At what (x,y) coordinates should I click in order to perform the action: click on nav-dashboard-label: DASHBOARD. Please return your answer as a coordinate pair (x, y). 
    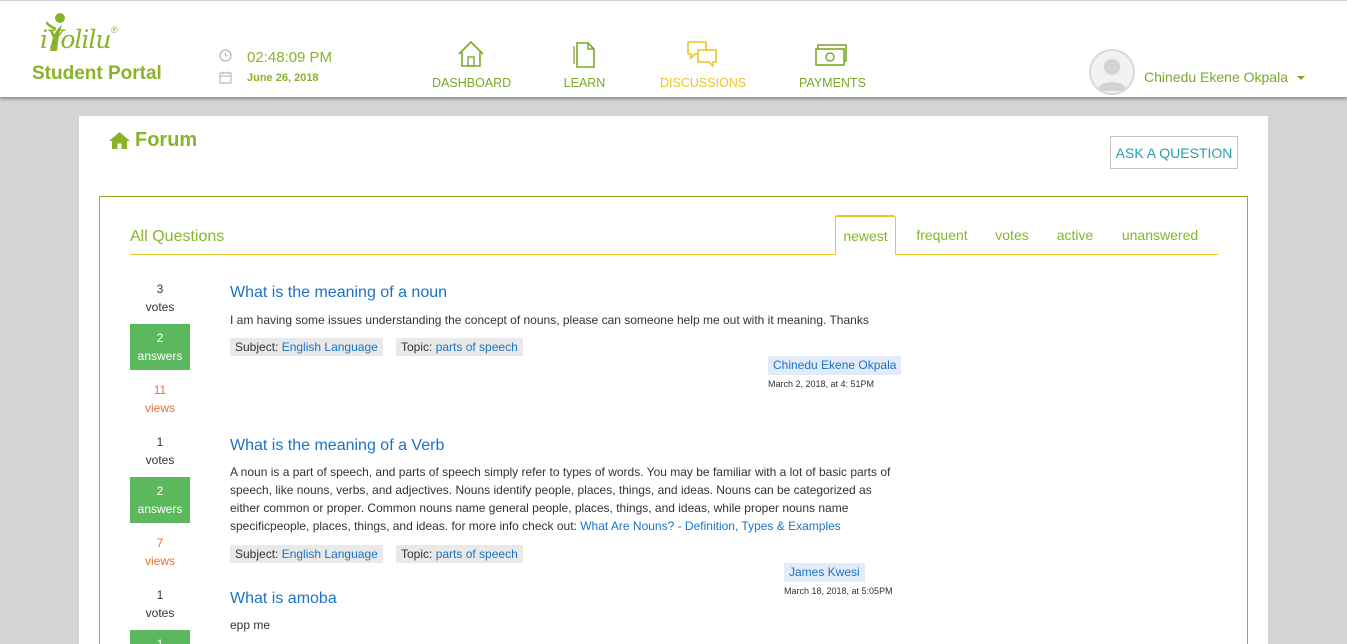
    Looking at the image, I should click on (472, 83).